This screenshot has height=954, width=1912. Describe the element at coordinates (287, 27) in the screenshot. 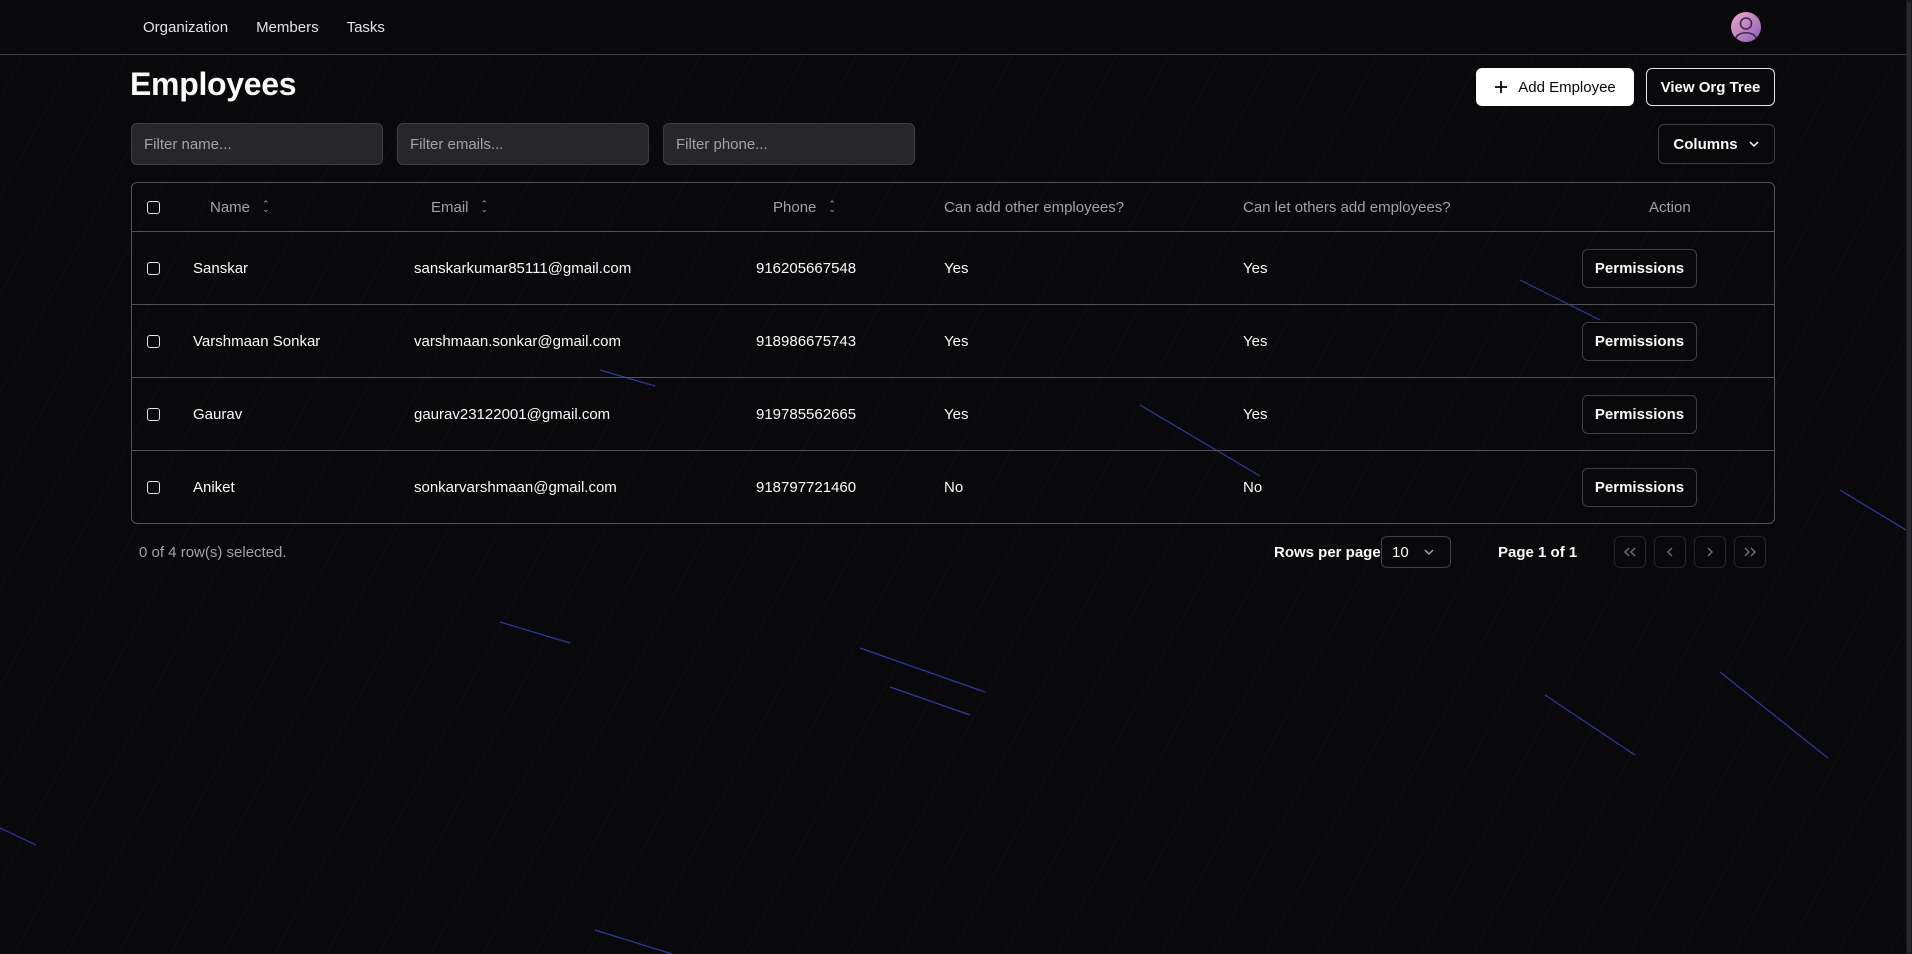

I see `nav-link-members: Members` at that location.